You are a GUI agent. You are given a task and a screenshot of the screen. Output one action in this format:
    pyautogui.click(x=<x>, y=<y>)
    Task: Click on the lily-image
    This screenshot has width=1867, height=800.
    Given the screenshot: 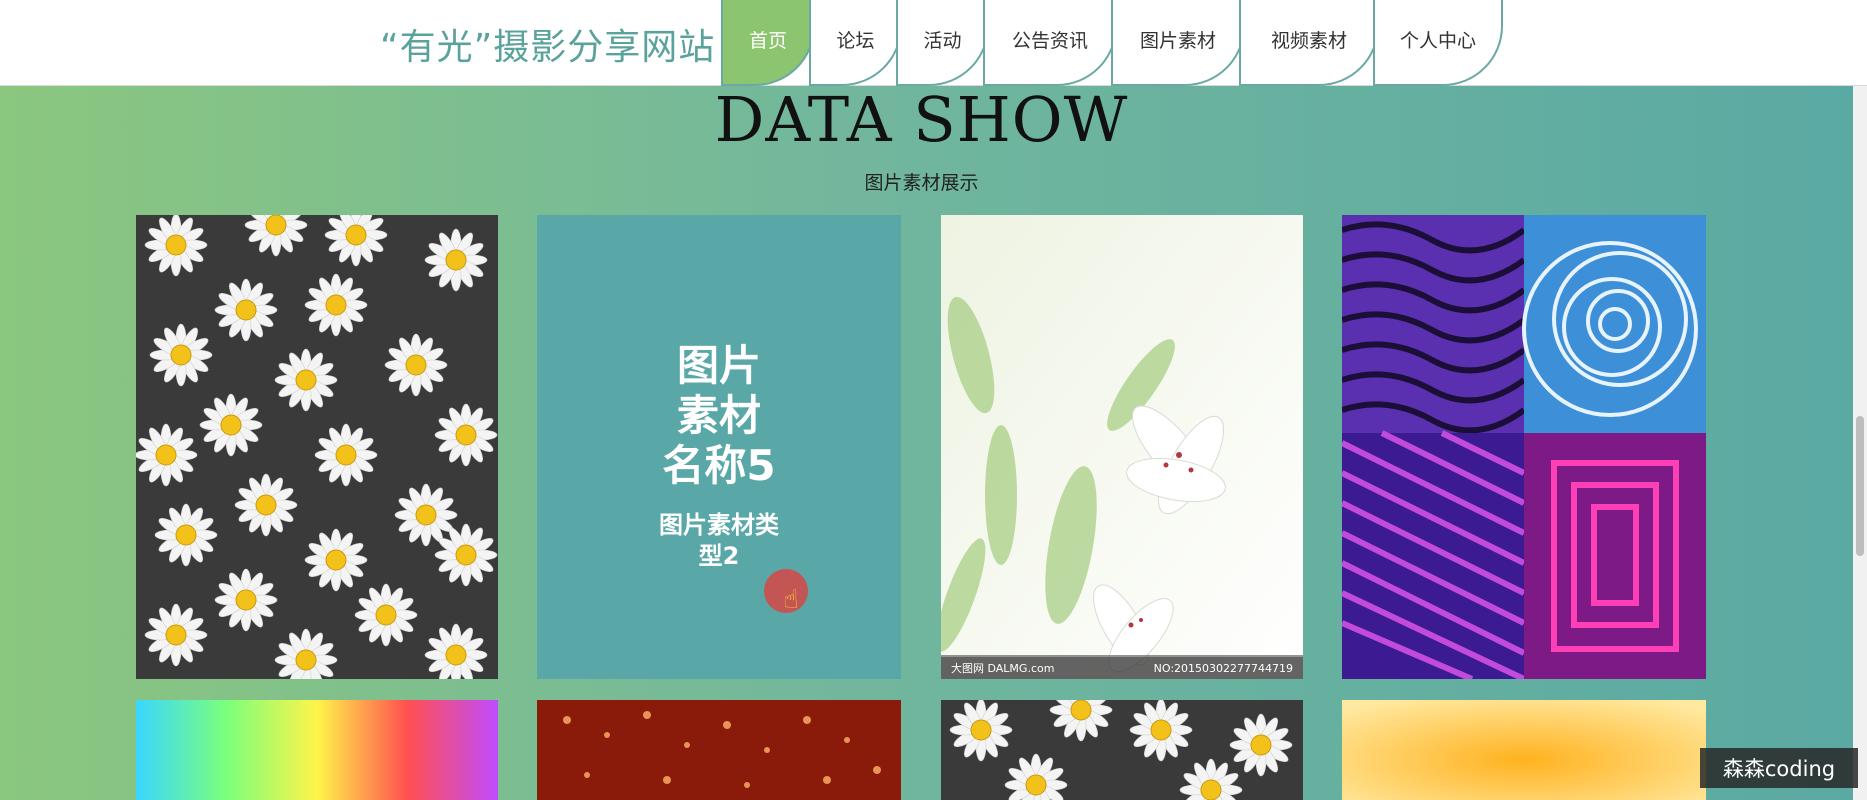 What is the action you would take?
    pyautogui.click(x=1122, y=447)
    